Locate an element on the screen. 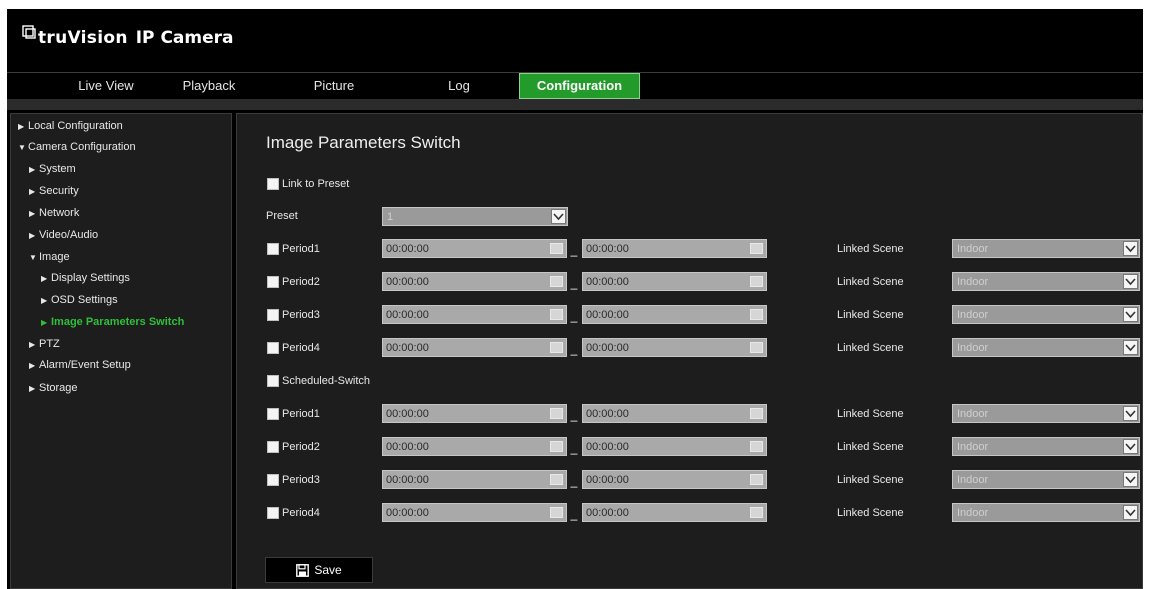 The width and height of the screenshot is (1154, 589). scheduled-period4-start-time: 00:00:00 is located at coordinates (474, 512).